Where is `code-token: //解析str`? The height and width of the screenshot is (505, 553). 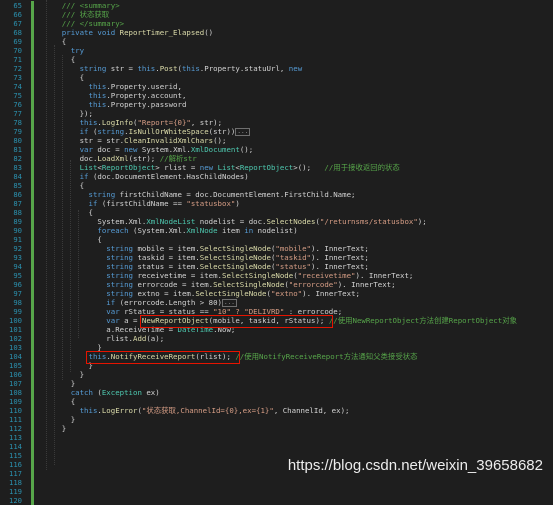
code-token: //解析str is located at coordinates (178, 158).